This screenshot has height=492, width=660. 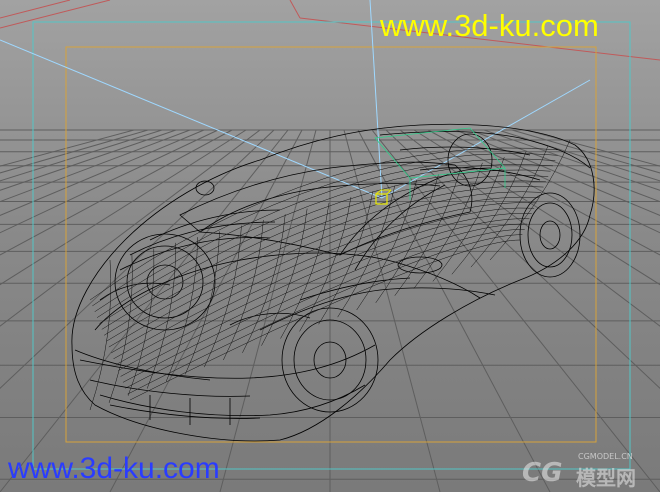 I want to click on logo-mark: CG, so click(x=542, y=473).